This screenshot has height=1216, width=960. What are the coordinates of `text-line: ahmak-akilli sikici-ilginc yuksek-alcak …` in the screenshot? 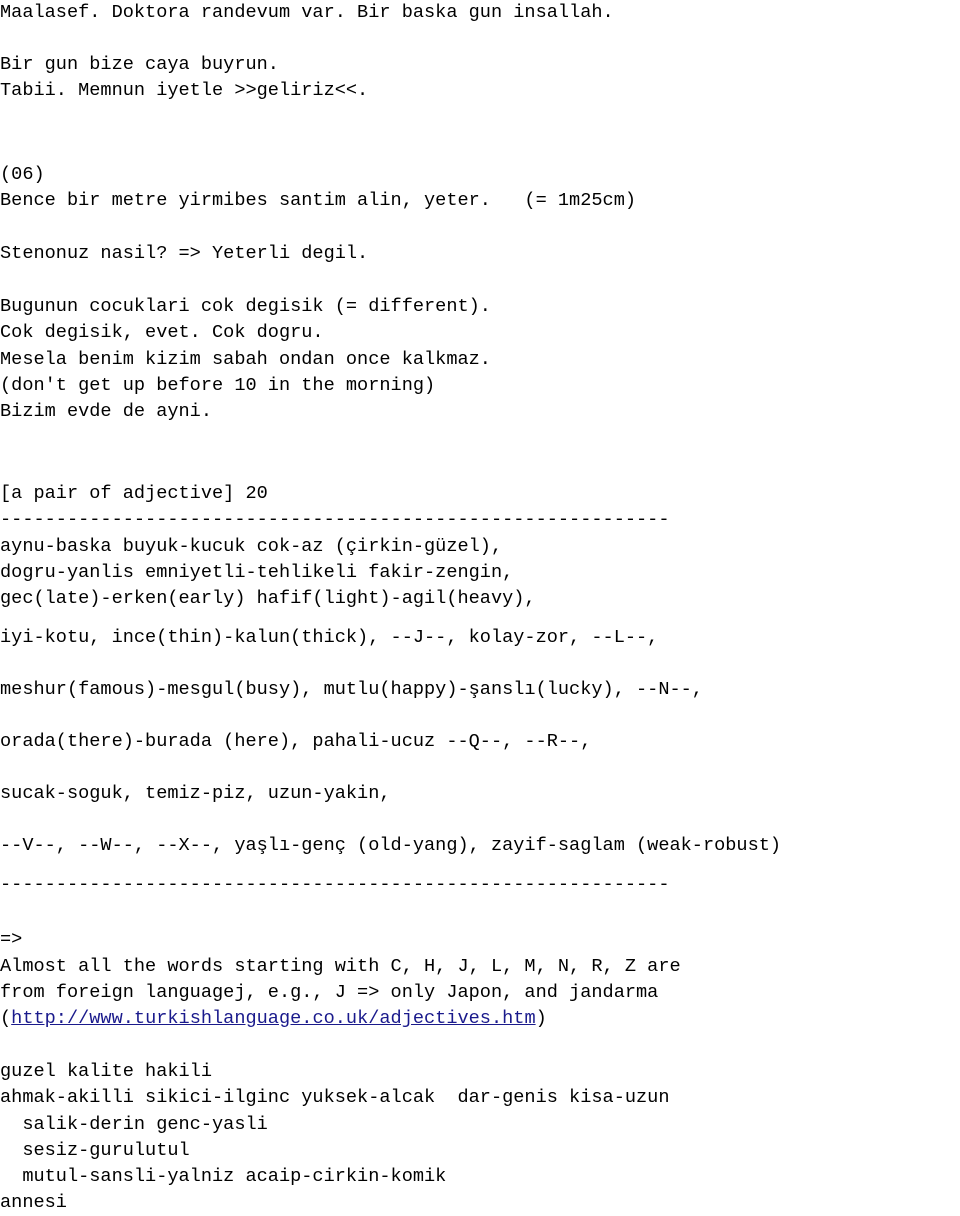 It's located at (335, 1098).